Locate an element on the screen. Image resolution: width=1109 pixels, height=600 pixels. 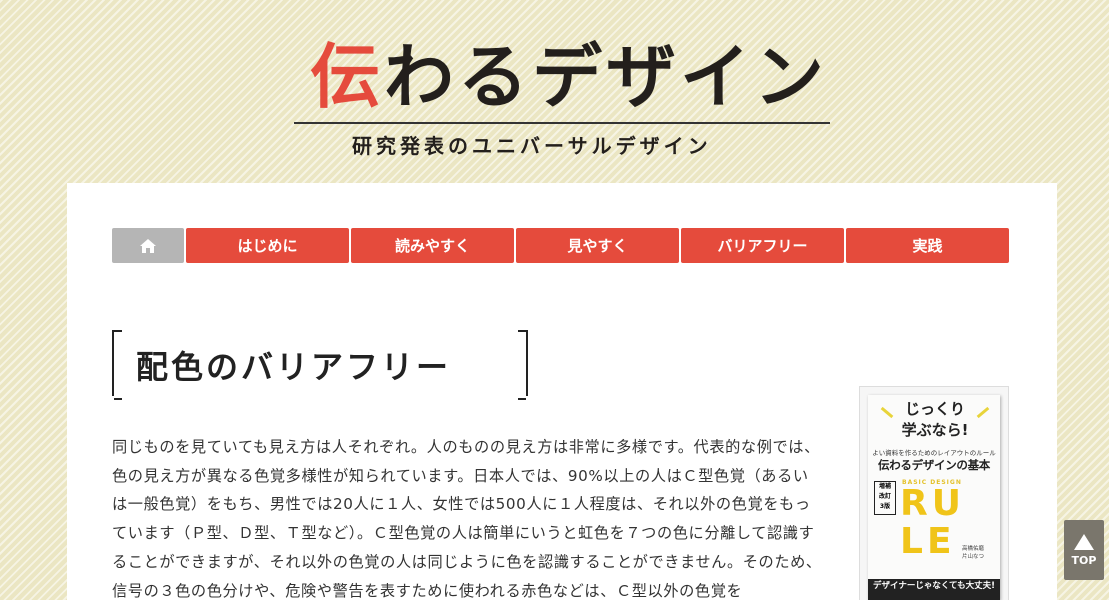
page-title-frame: 配色のバリアフリー is located at coordinates (320, 365).